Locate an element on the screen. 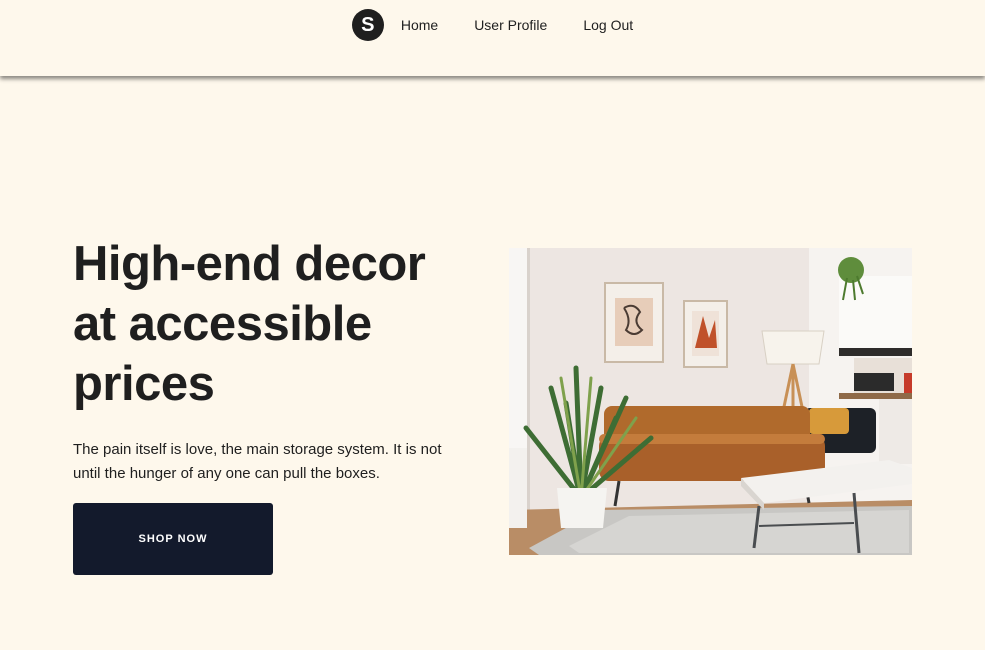 This screenshot has height=650, width=985. nav-link-log-out: Log Out is located at coordinates (608, 25).